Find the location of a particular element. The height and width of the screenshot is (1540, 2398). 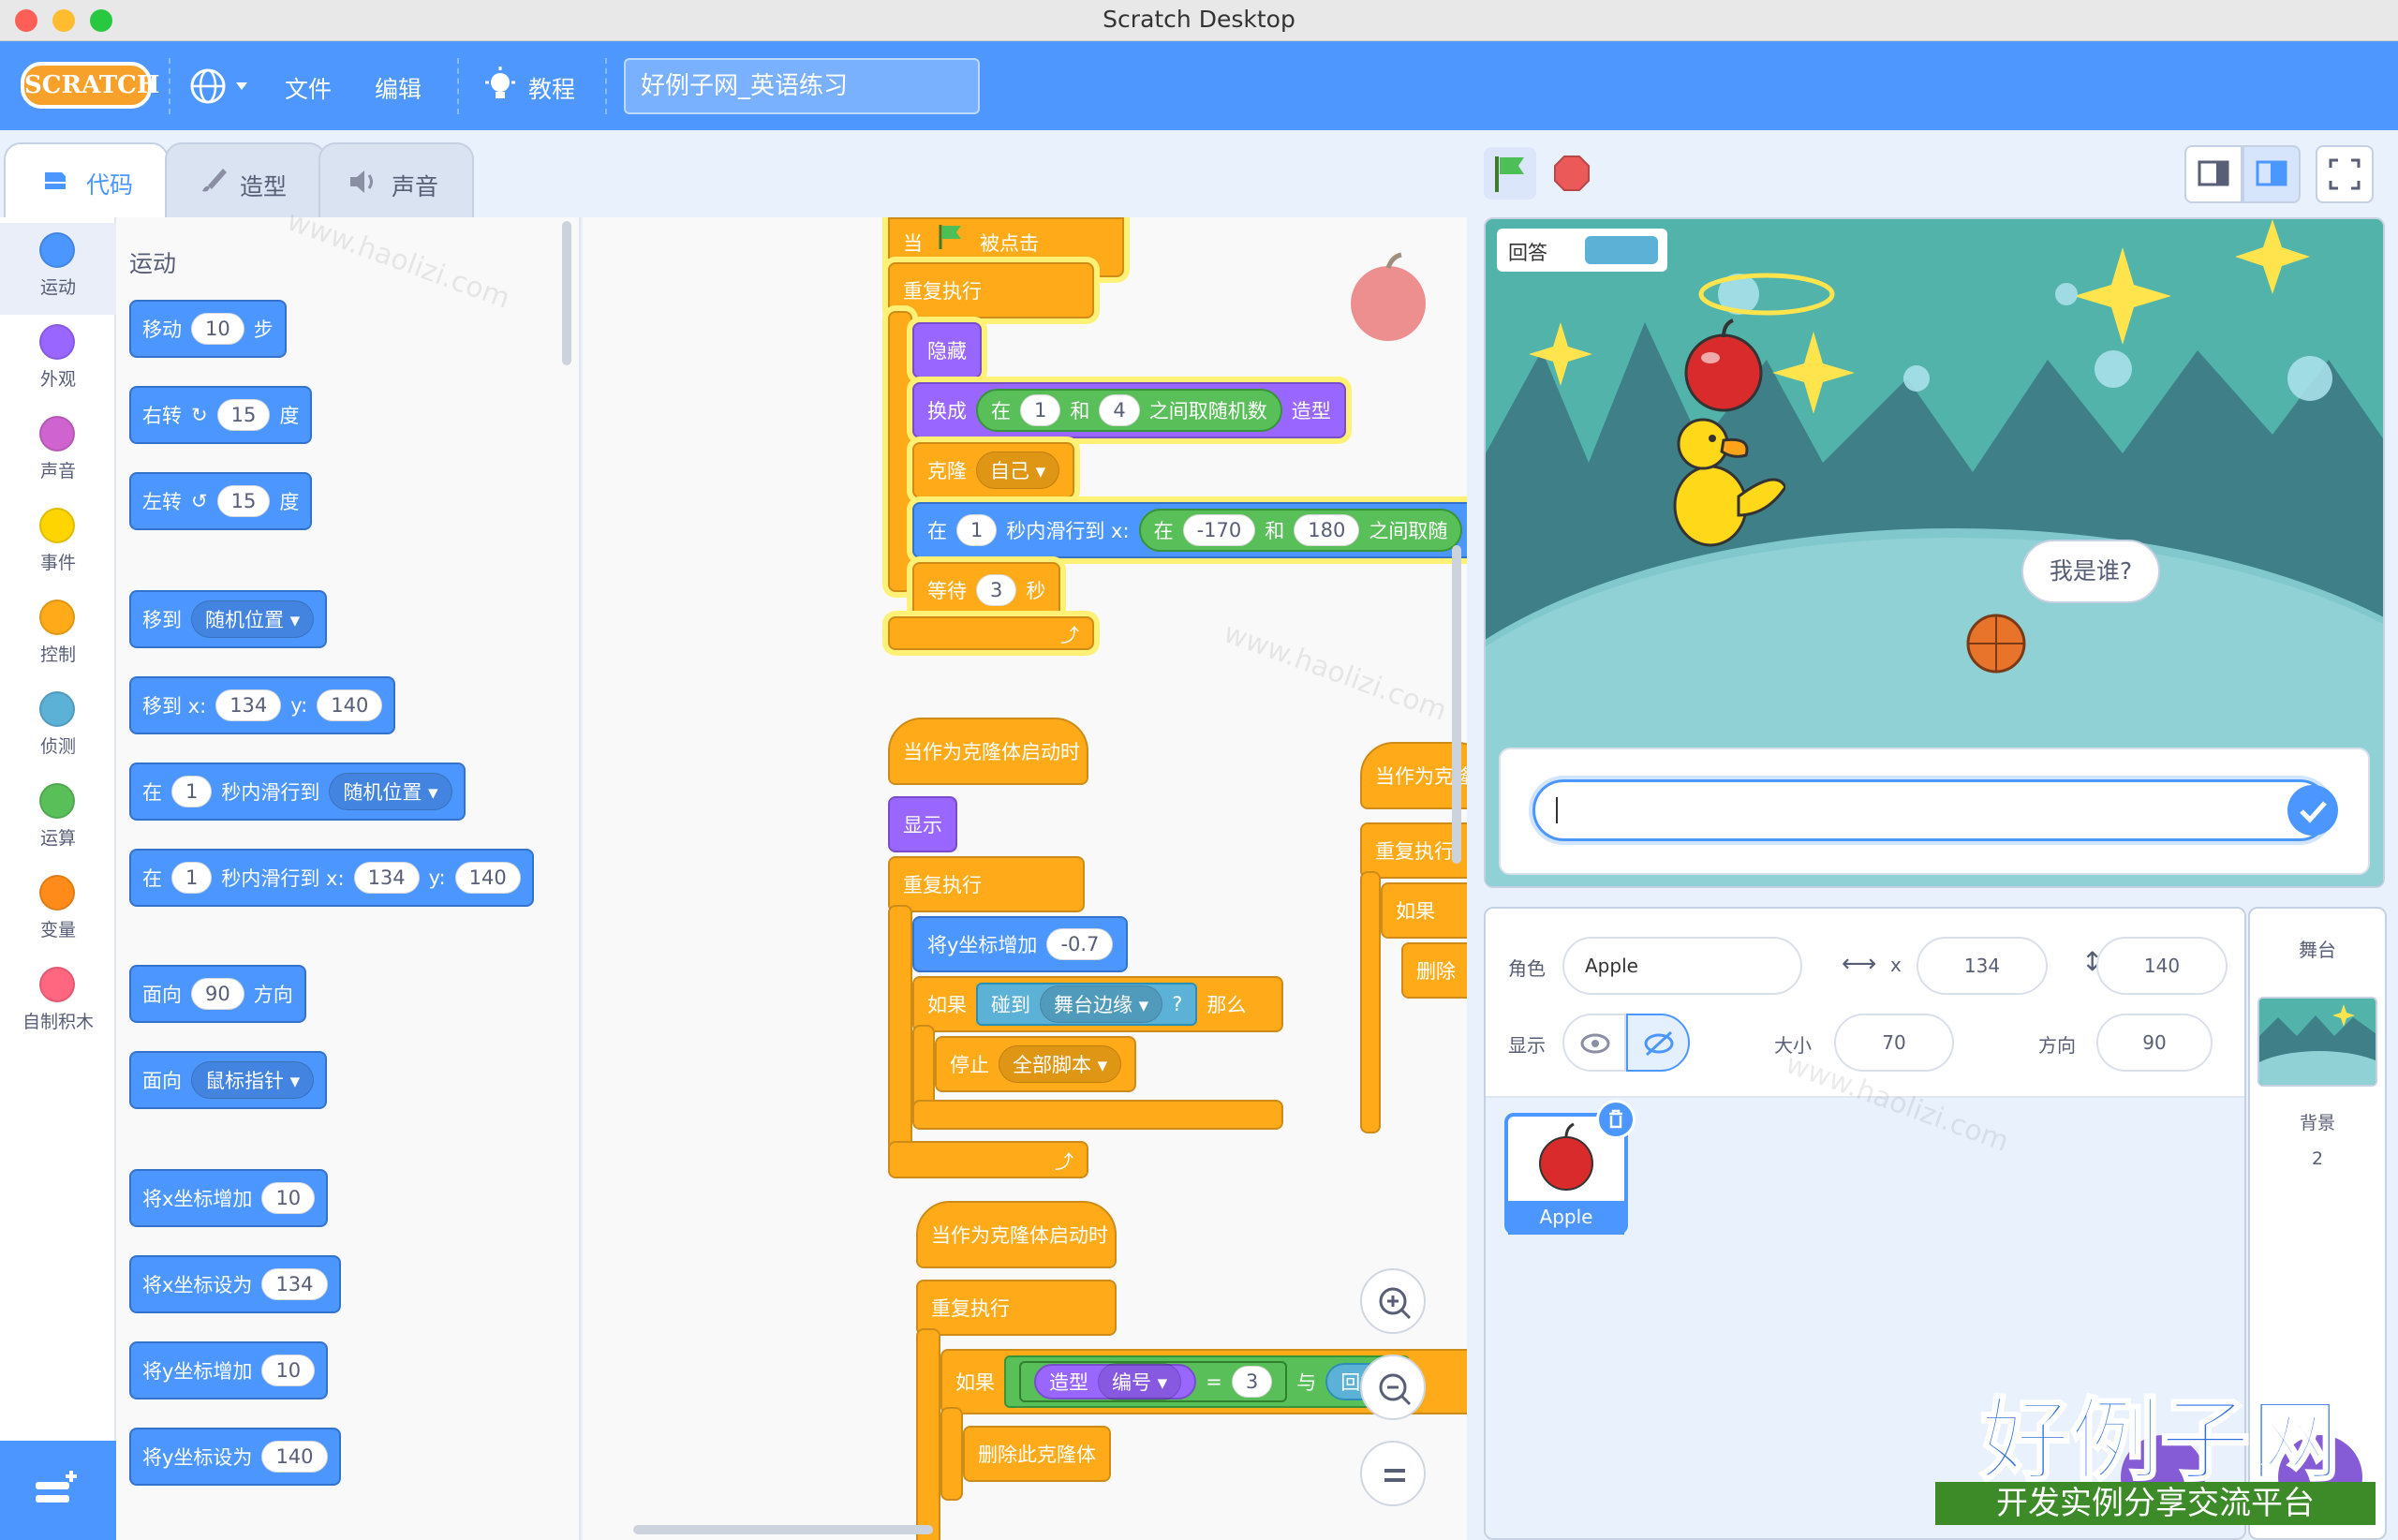

language-menu is located at coordinates (220, 86).